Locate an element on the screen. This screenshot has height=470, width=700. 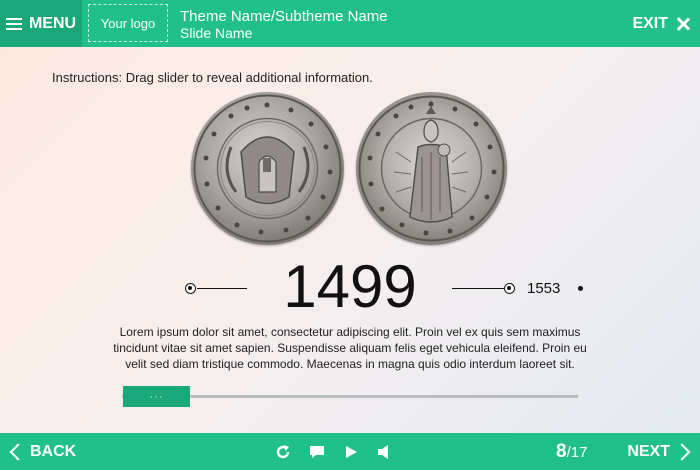
play-icon is located at coordinates (351, 452).